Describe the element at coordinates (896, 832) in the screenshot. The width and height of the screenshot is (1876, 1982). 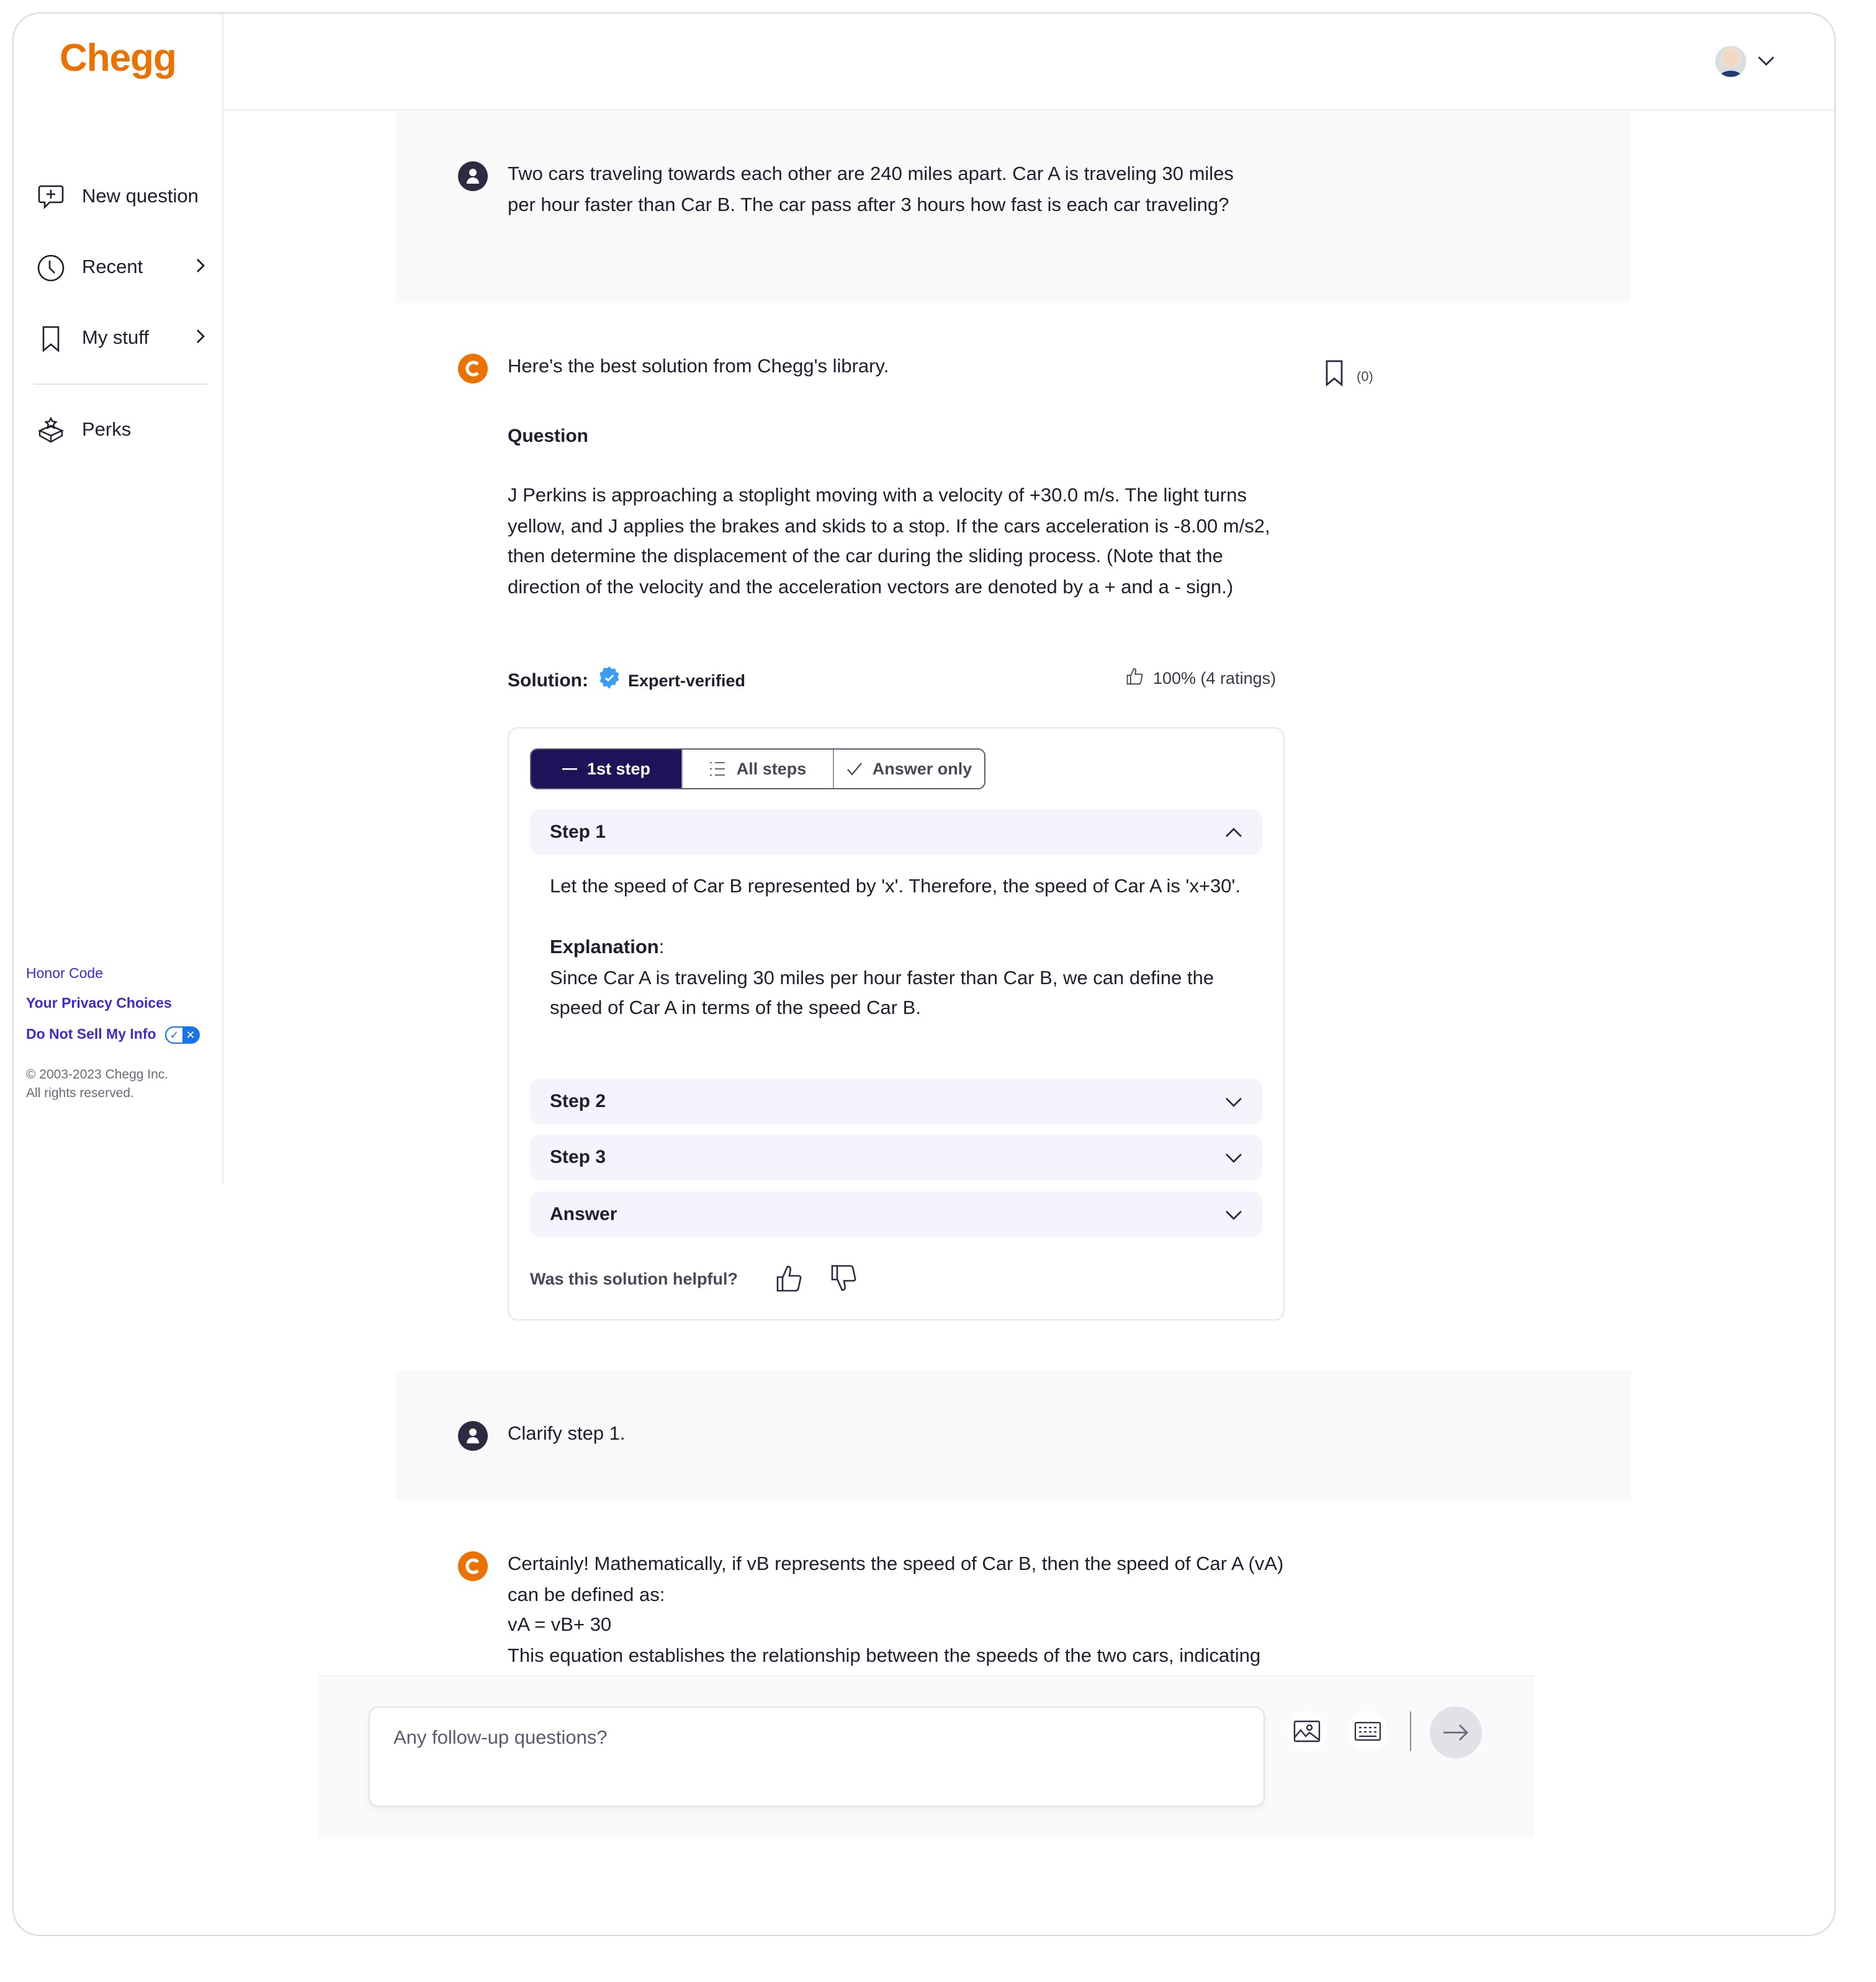
I see `step-1-header: Step 1` at that location.